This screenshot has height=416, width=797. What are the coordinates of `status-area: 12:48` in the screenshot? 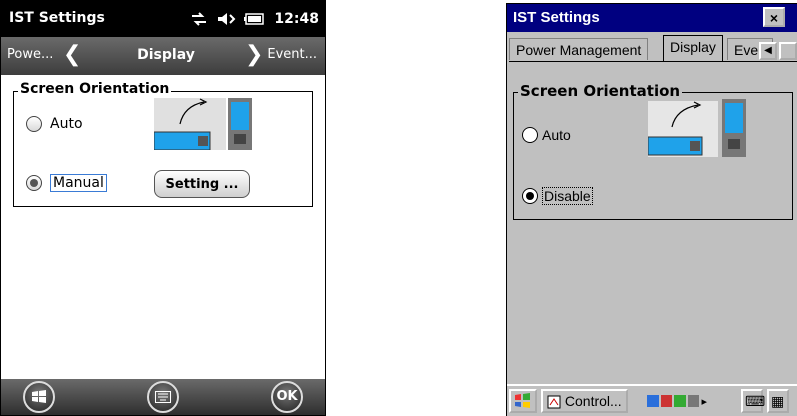 It's located at (254, 19).